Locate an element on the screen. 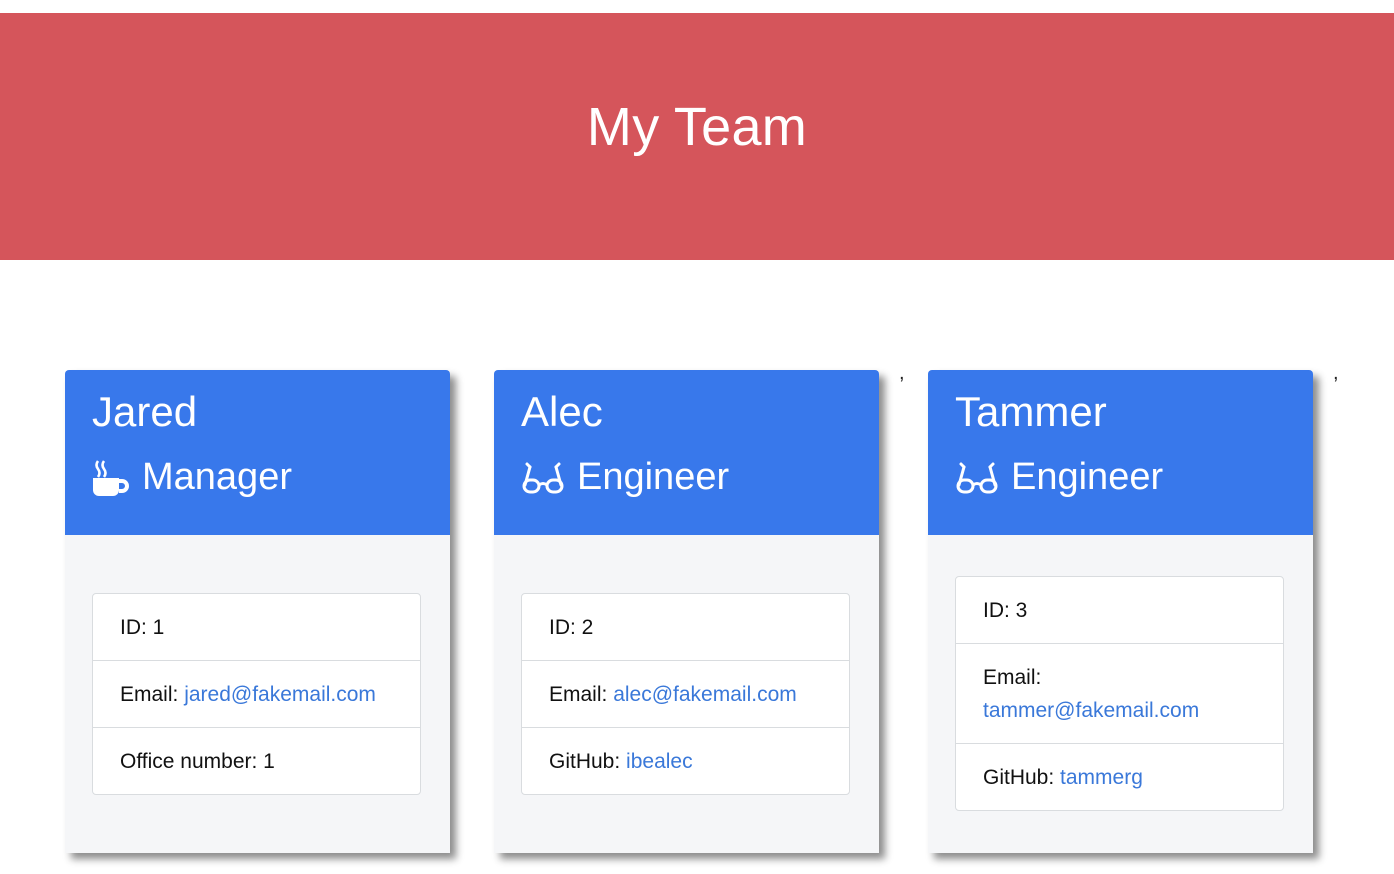 The image size is (1394, 874). id-text: ID: 1 is located at coordinates (142, 627).